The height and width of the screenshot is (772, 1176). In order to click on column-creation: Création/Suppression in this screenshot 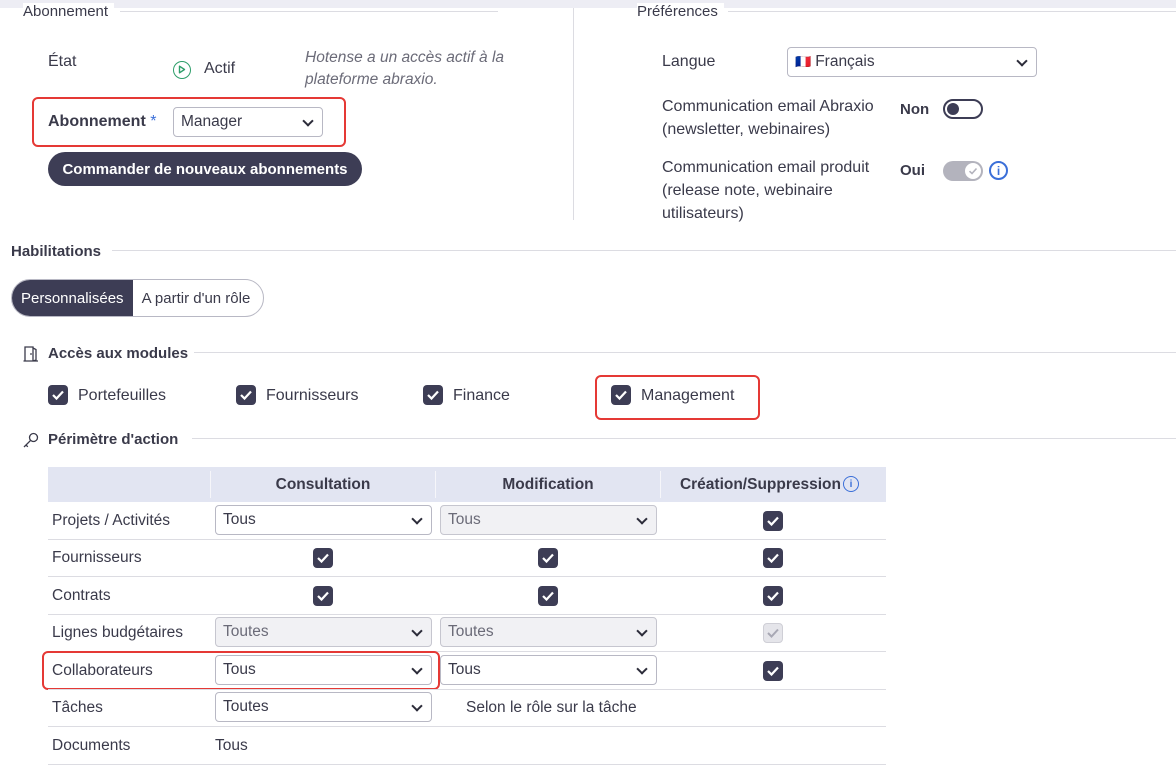, I will do `click(760, 484)`.